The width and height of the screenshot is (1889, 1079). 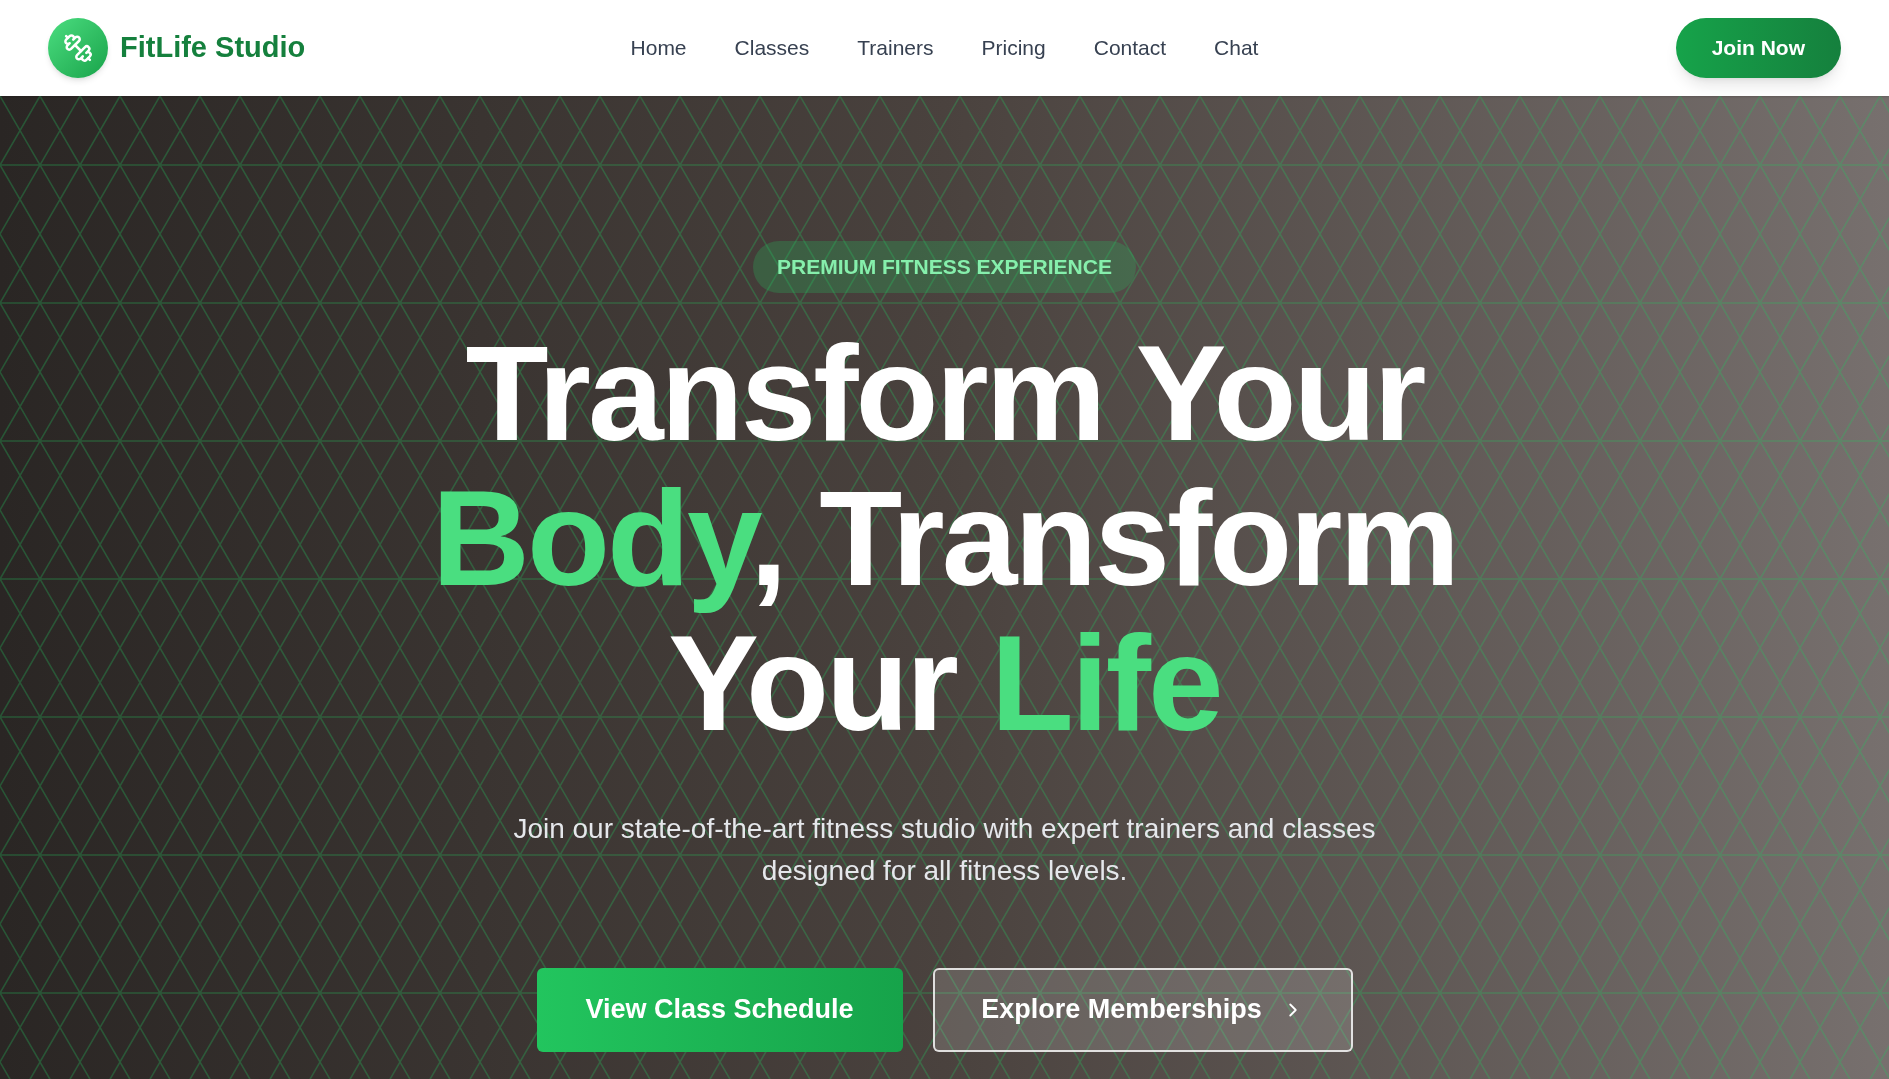 I want to click on hero-subtitle: Join our state-of-the-art fitness studio with expert trainers and classes designed for all fitness levels., so click(x=944, y=849).